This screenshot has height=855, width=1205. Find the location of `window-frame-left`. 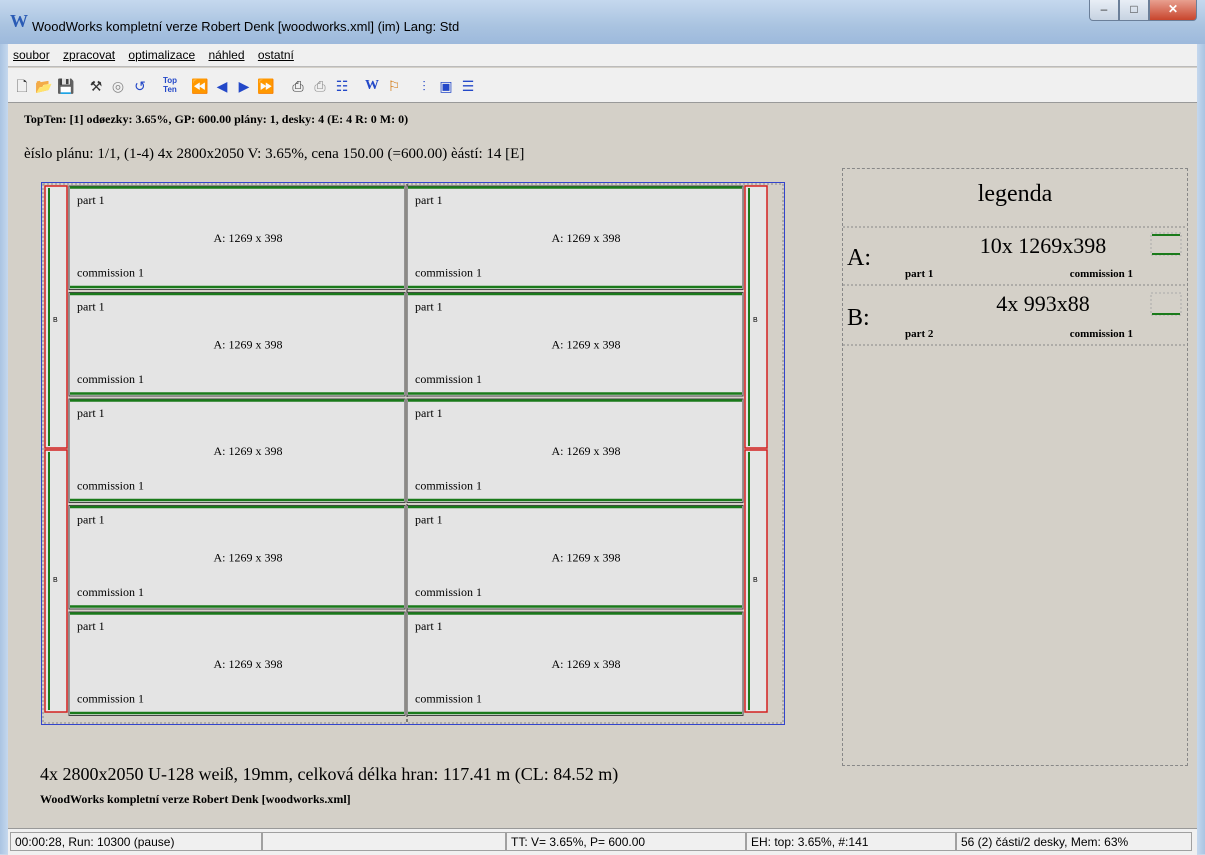

window-frame-left is located at coordinates (4, 427).